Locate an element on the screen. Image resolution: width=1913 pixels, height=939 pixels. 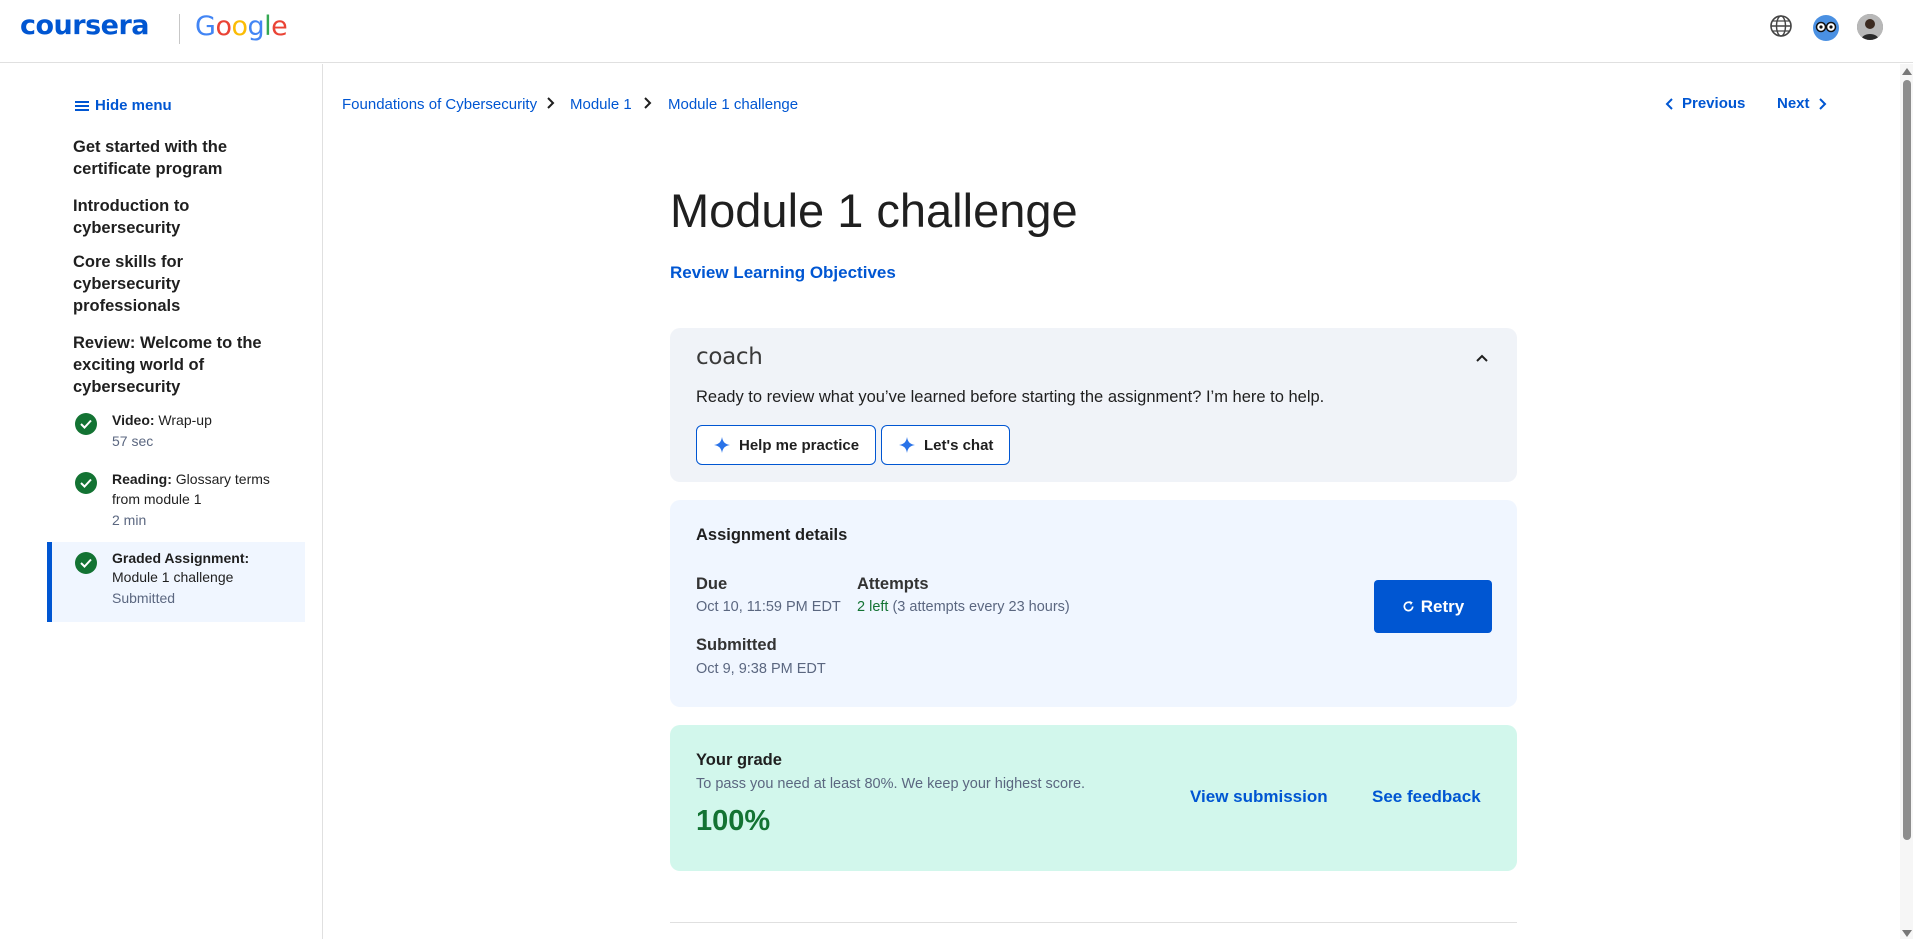
attempts-value: 2 left (3 attempts every 23 hours) is located at coordinates (963, 607).